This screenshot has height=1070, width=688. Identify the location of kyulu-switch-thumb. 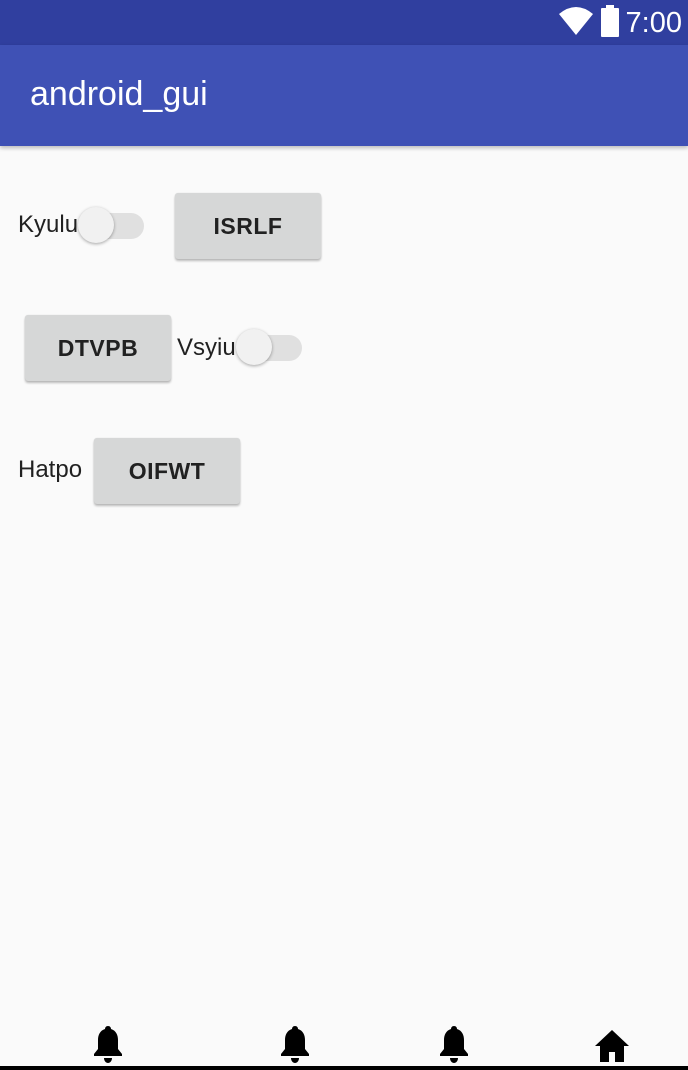
(96, 225).